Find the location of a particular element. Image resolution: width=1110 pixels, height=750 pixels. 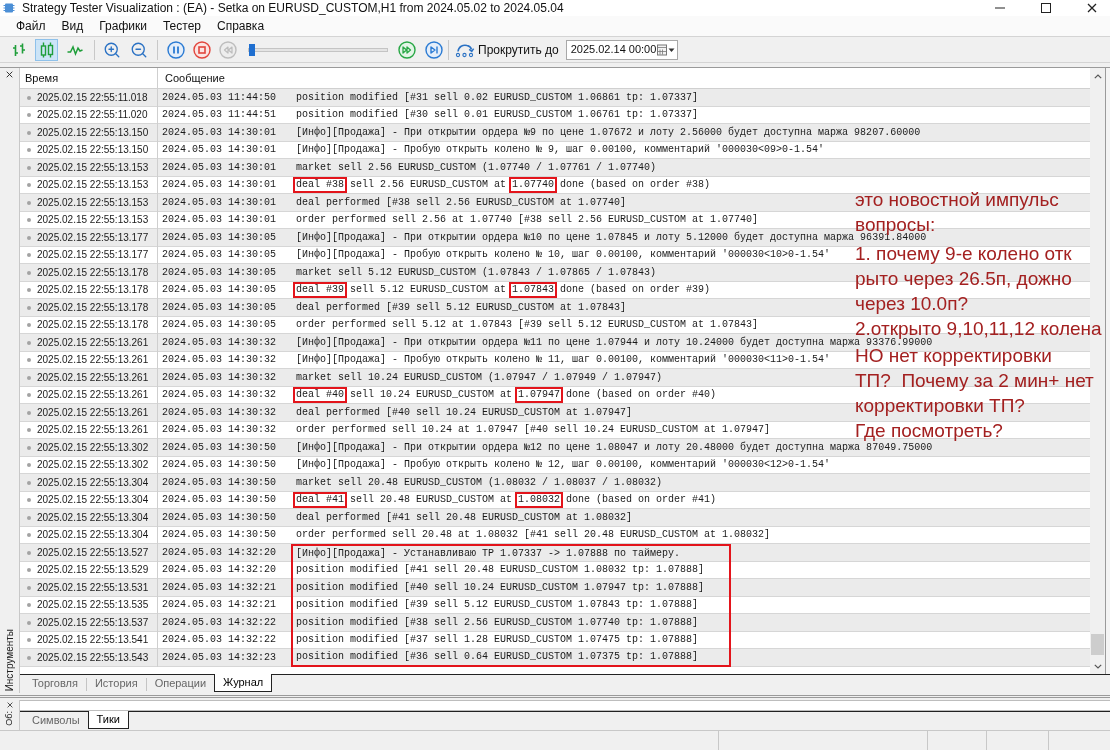

side-panel-label: Инструменты is located at coordinates (9, 659).